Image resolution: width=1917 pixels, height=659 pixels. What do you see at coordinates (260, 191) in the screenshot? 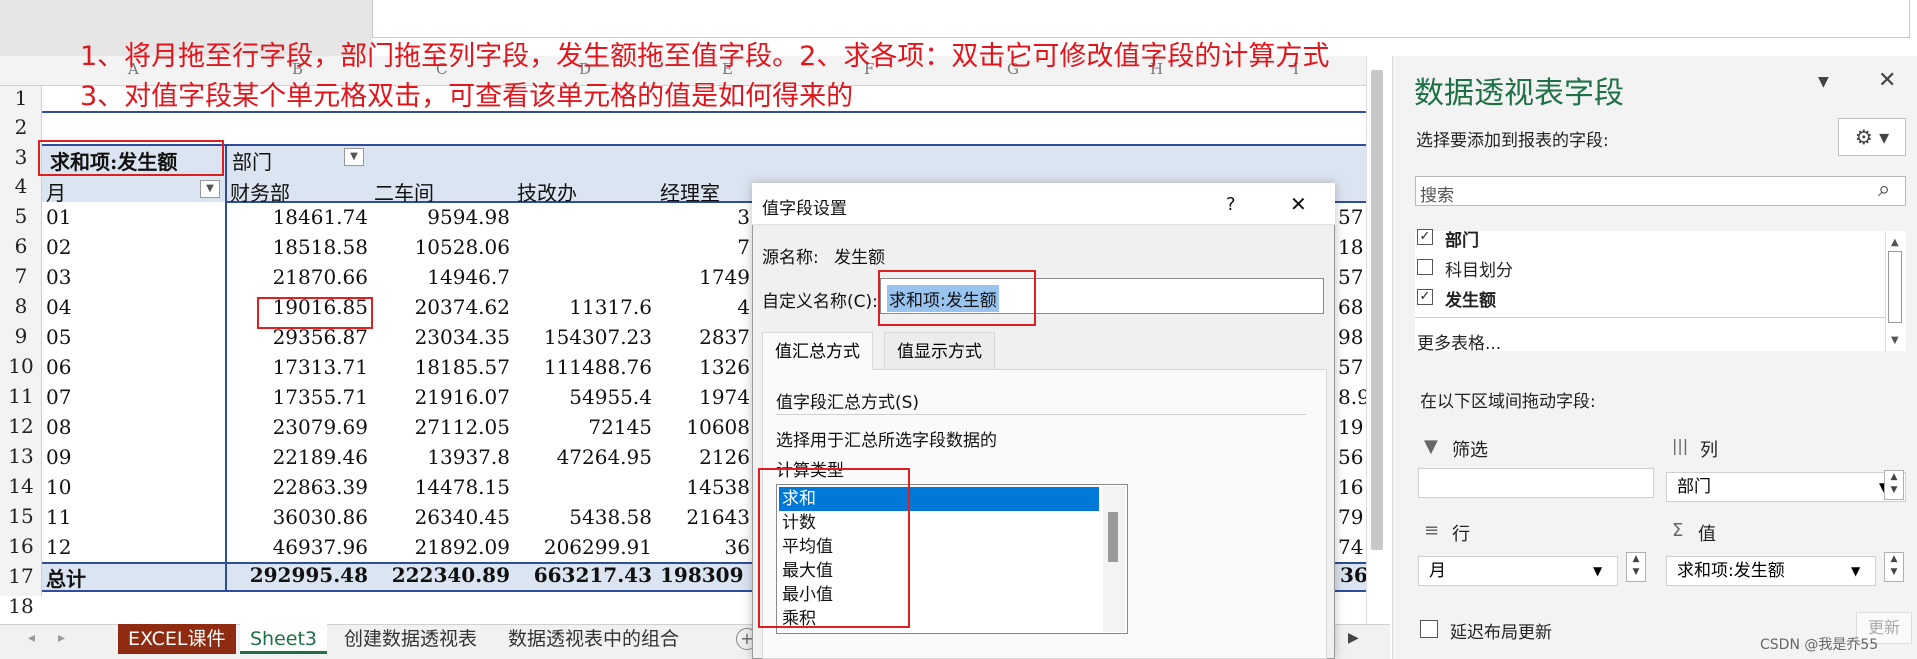
I see `department-header: 财务部` at bounding box center [260, 191].